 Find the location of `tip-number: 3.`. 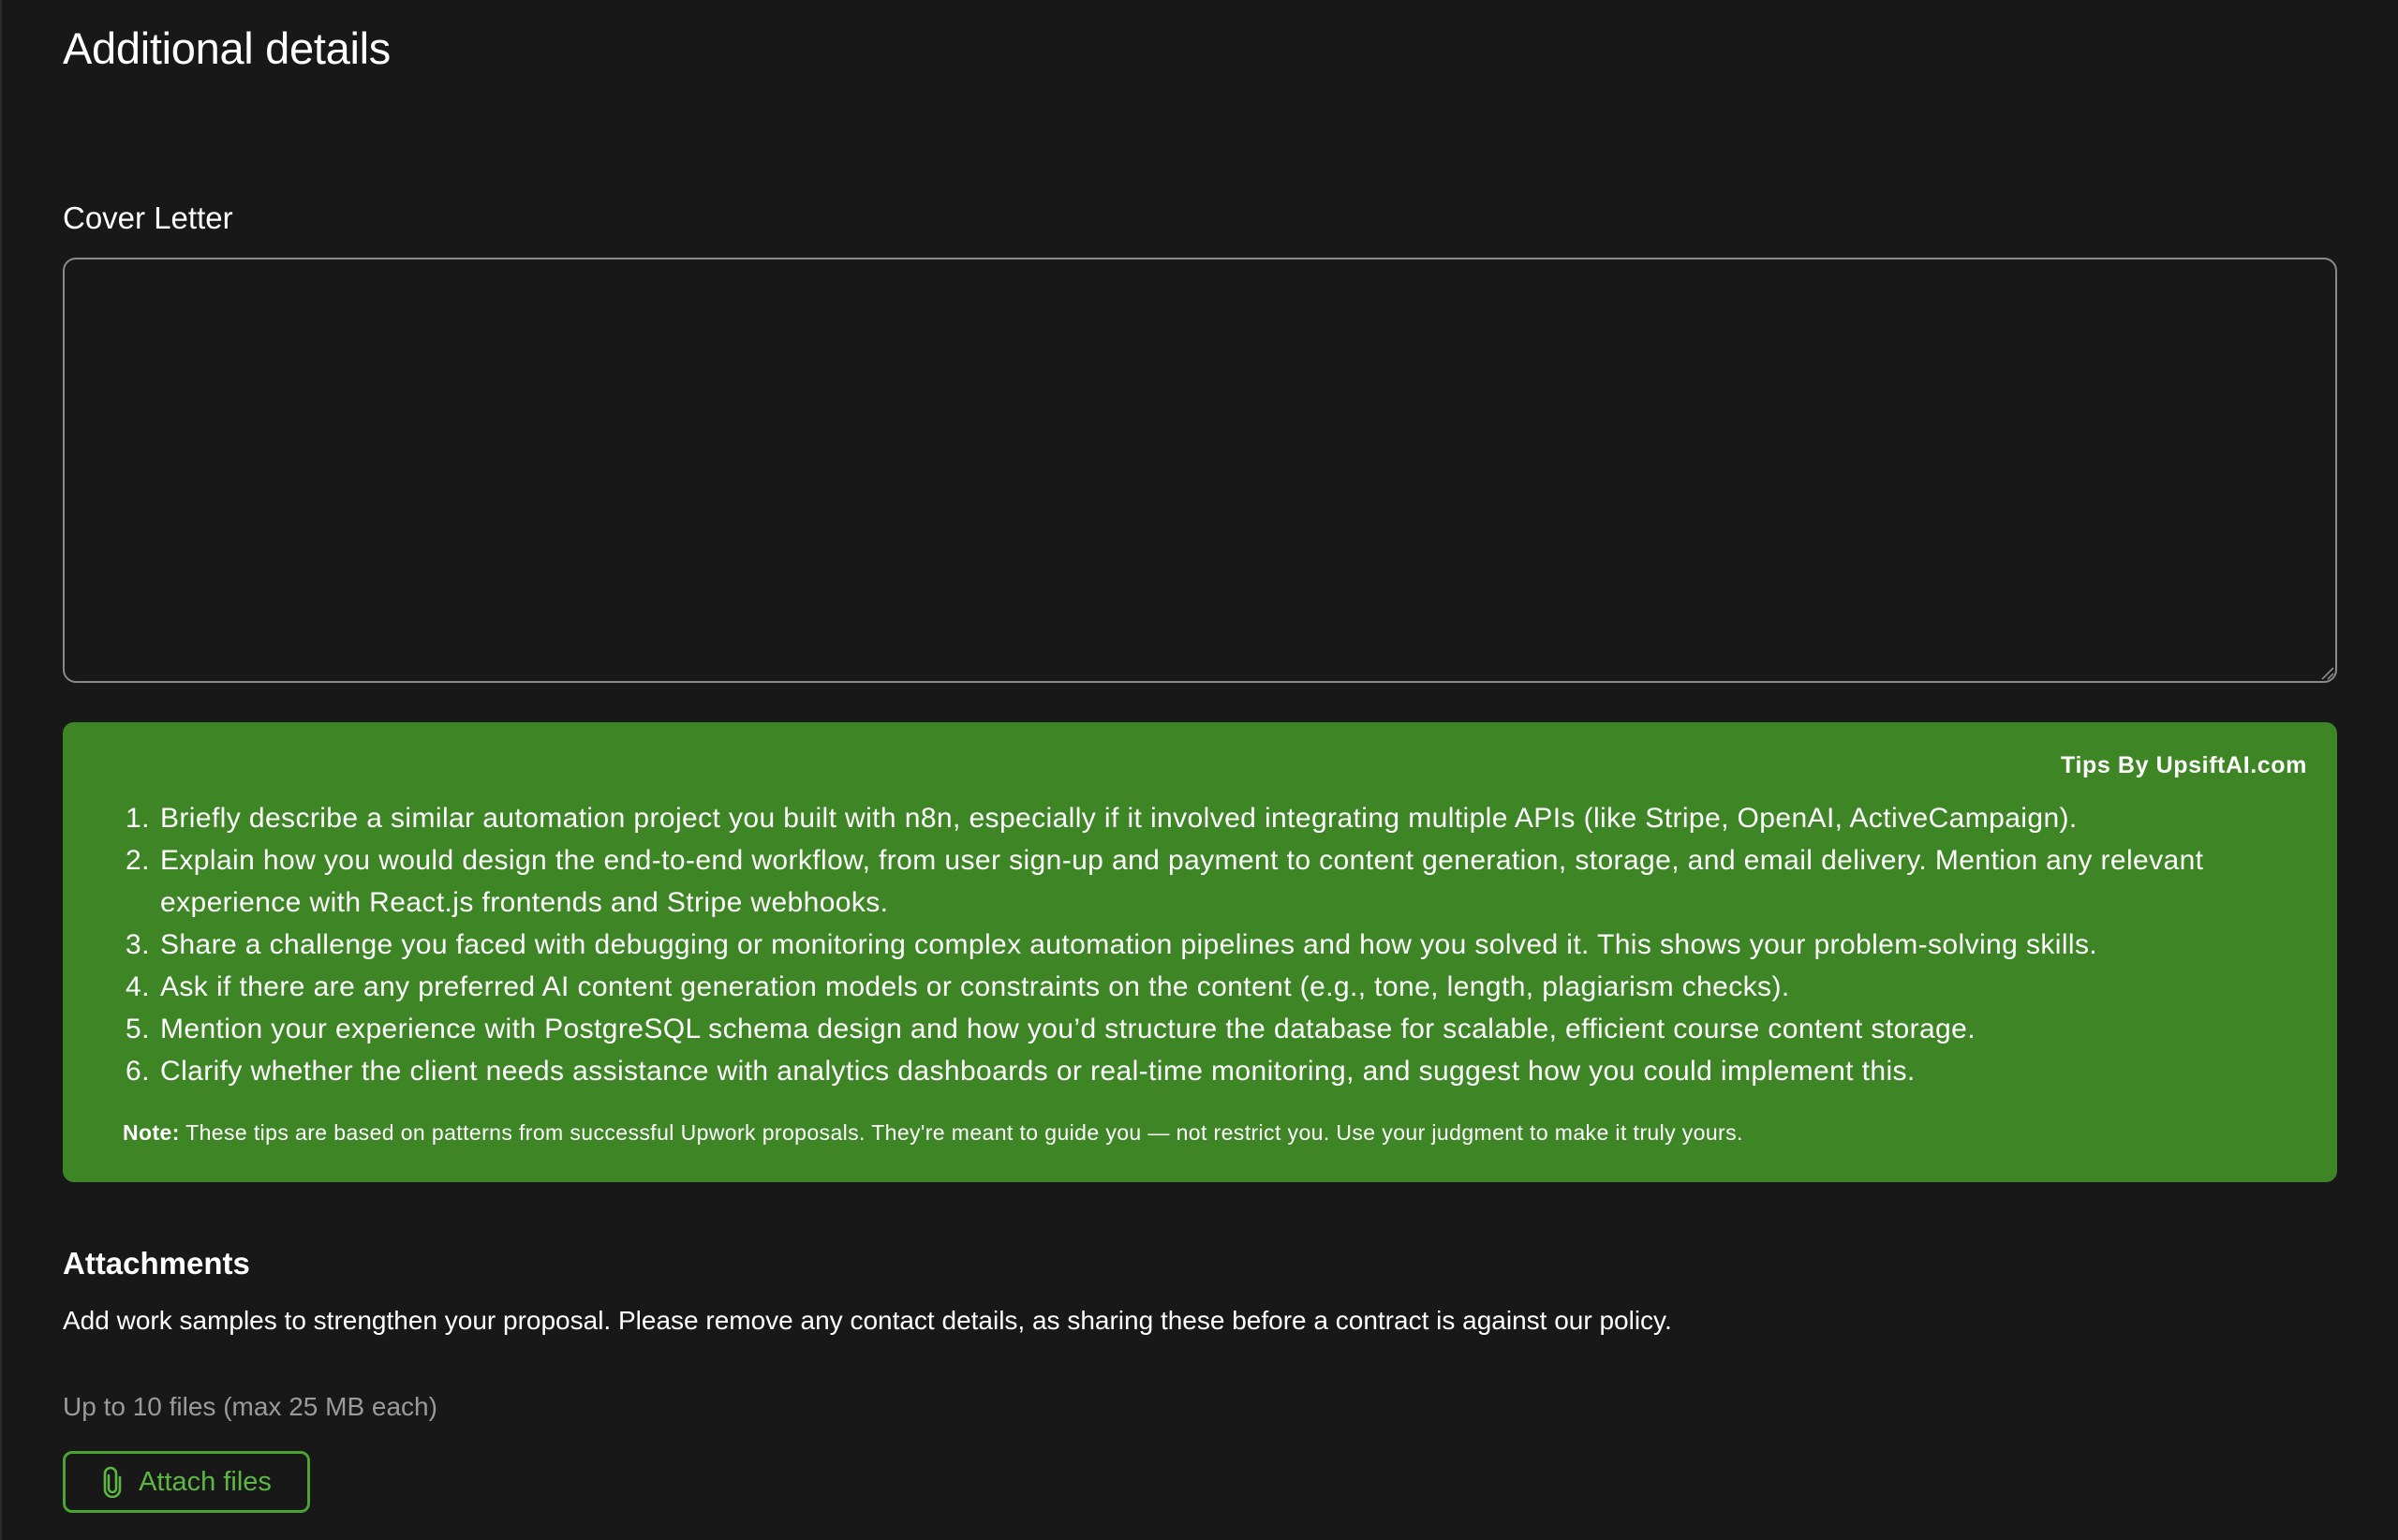

tip-number: 3. is located at coordinates (138, 944).